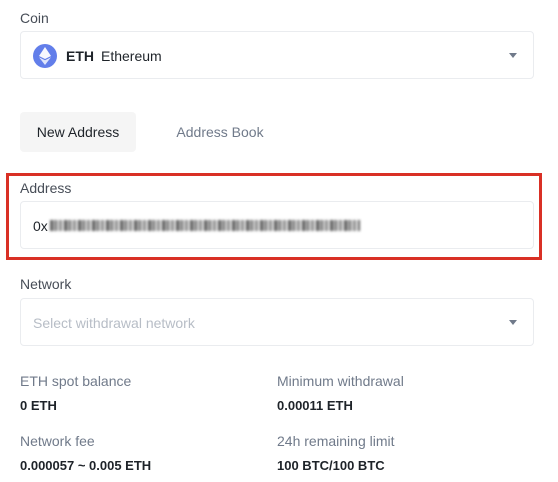  I want to click on coin-name: Ethereum, so click(131, 56).